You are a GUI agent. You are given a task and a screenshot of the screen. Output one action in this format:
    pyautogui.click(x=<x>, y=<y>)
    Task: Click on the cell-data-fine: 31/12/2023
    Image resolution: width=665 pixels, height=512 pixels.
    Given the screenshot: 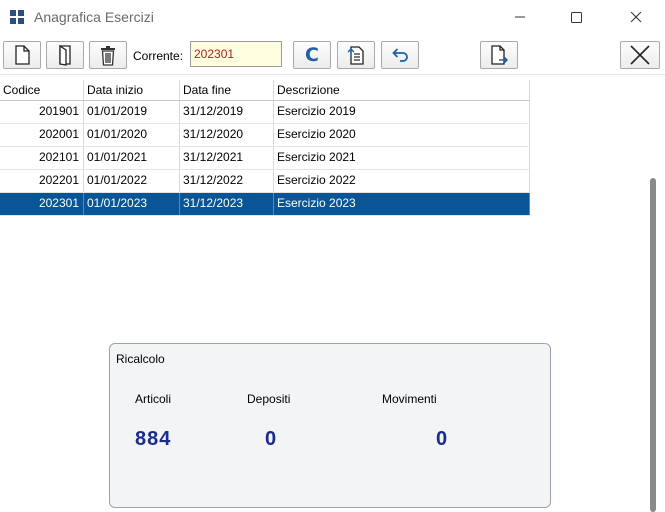 What is the action you would take?
    pyautogui.click(x=227, y=204)
    